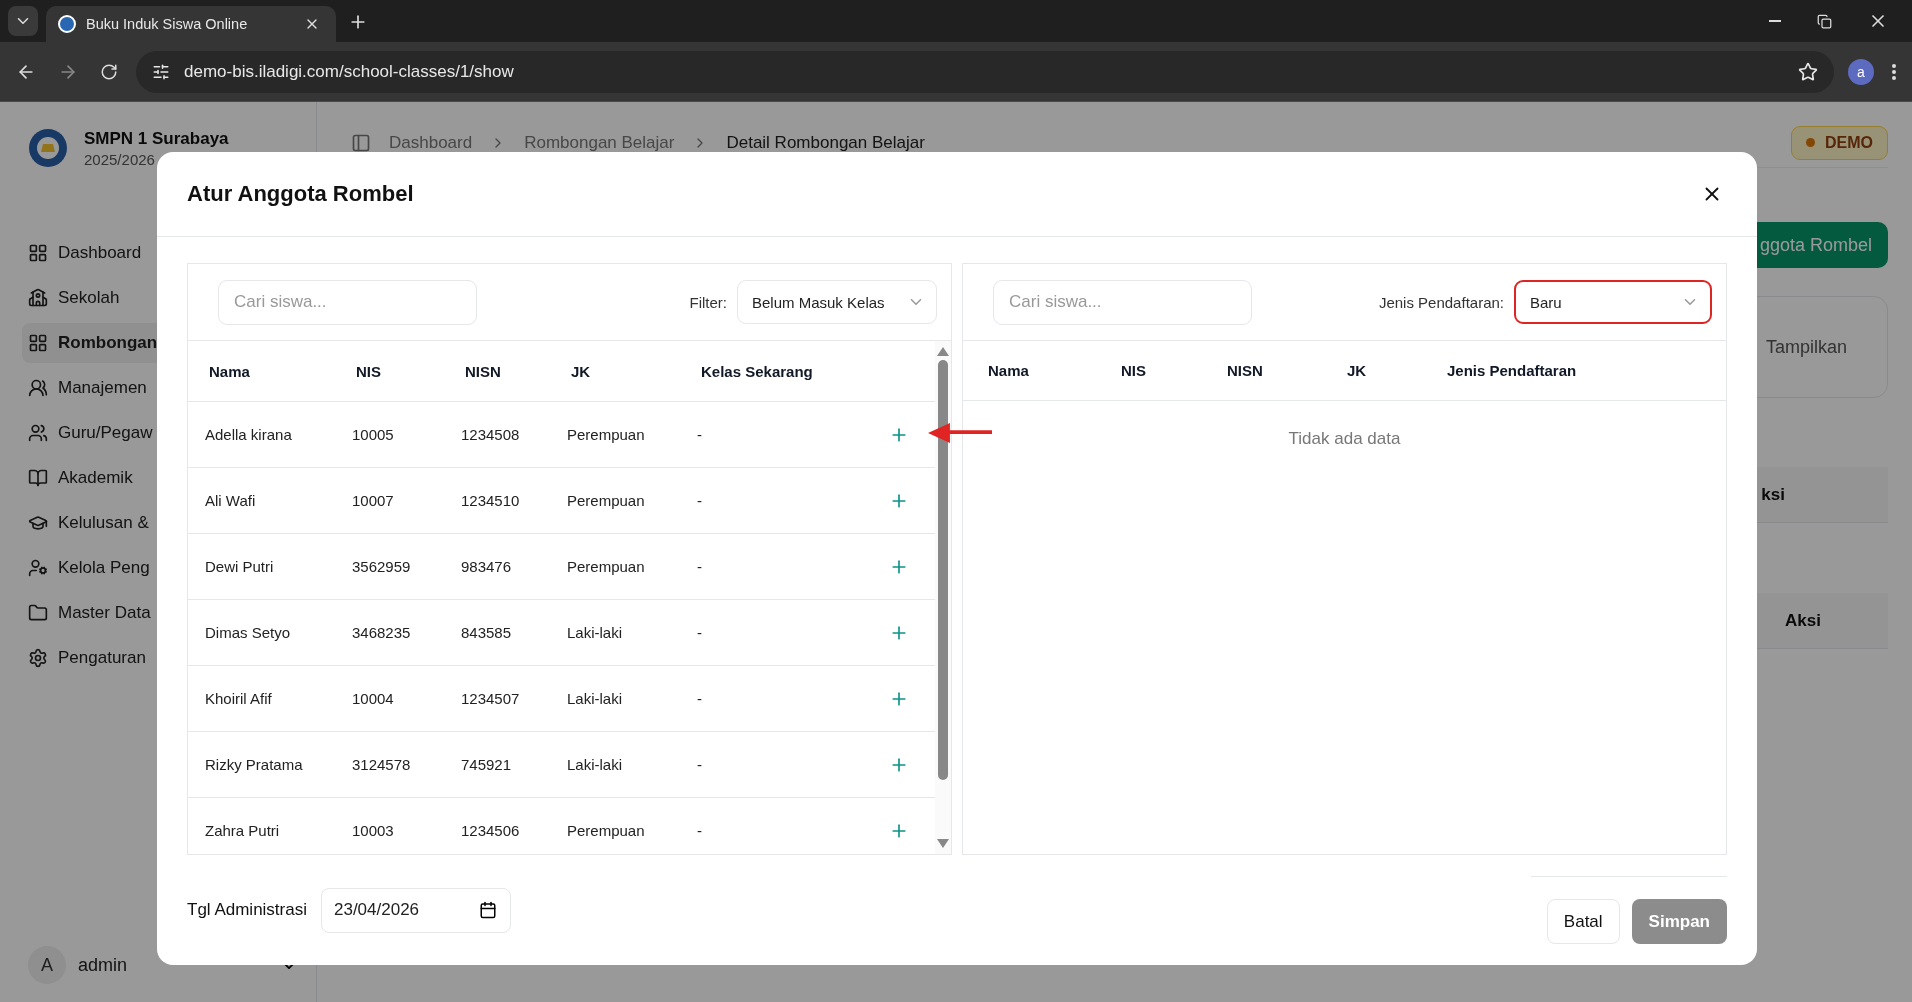 The image size is (1912, 1002). Describe the element at coordinates (248, 434) in the screenshot. I see `table-cell: Adella kirana` at that location.